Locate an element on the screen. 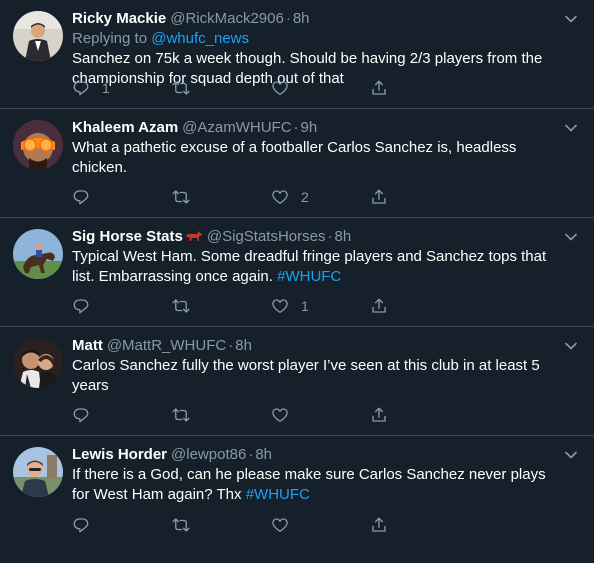 The image size is (594, 563). like-count: 2 is located at coordinates (305, 197).